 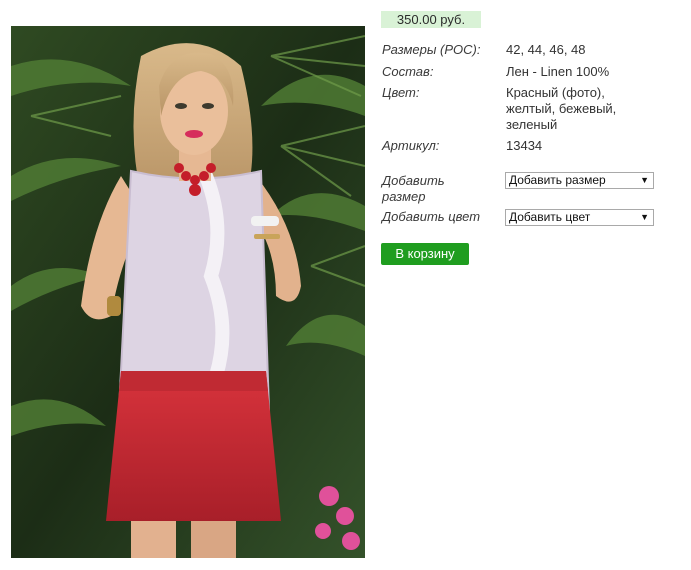 What do you see at coordinates (411, 145) in the screenshot?
I see `article-label: Артикул:` at bounding box center [411, 145].